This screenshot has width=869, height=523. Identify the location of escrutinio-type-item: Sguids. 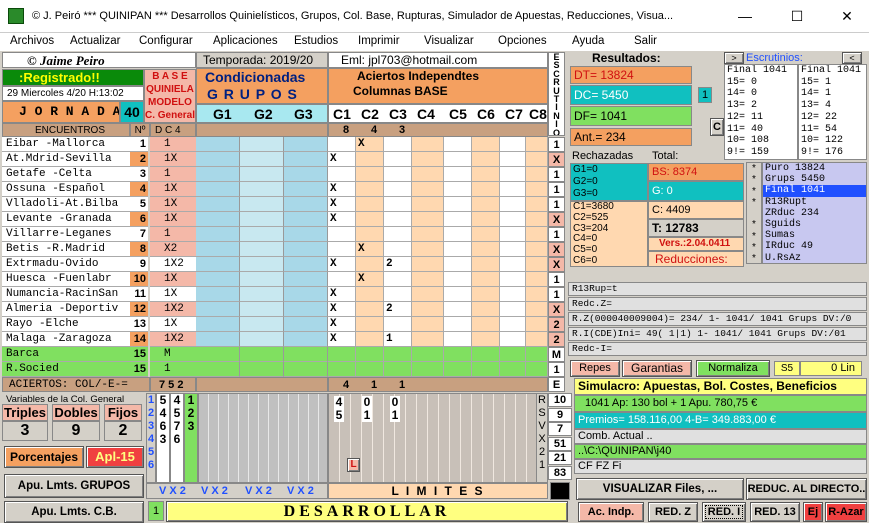
(814, 224).